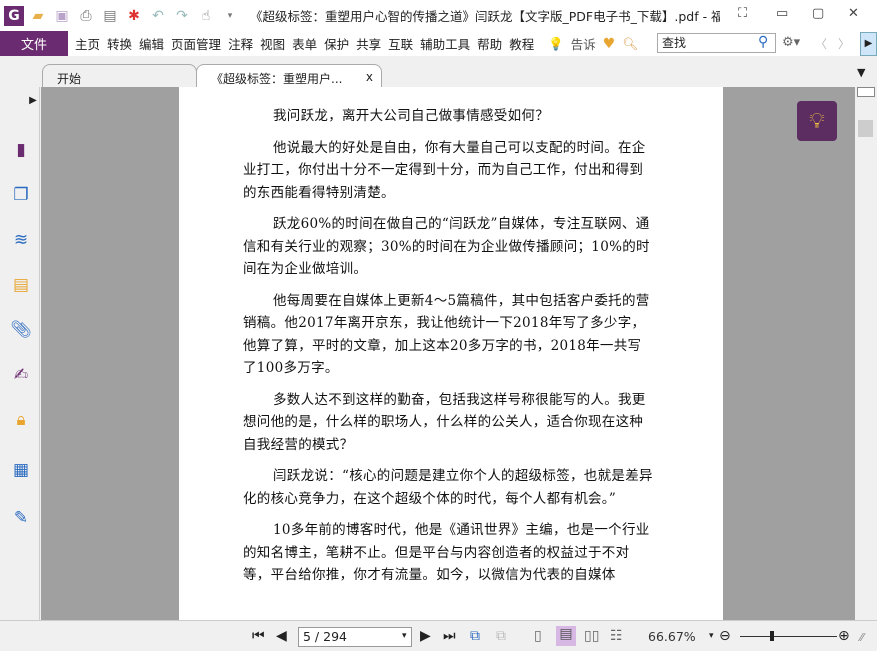 The image size is (877, 651). I want to click on zoom-dropdown-icon: ▾, so click(711, 636).